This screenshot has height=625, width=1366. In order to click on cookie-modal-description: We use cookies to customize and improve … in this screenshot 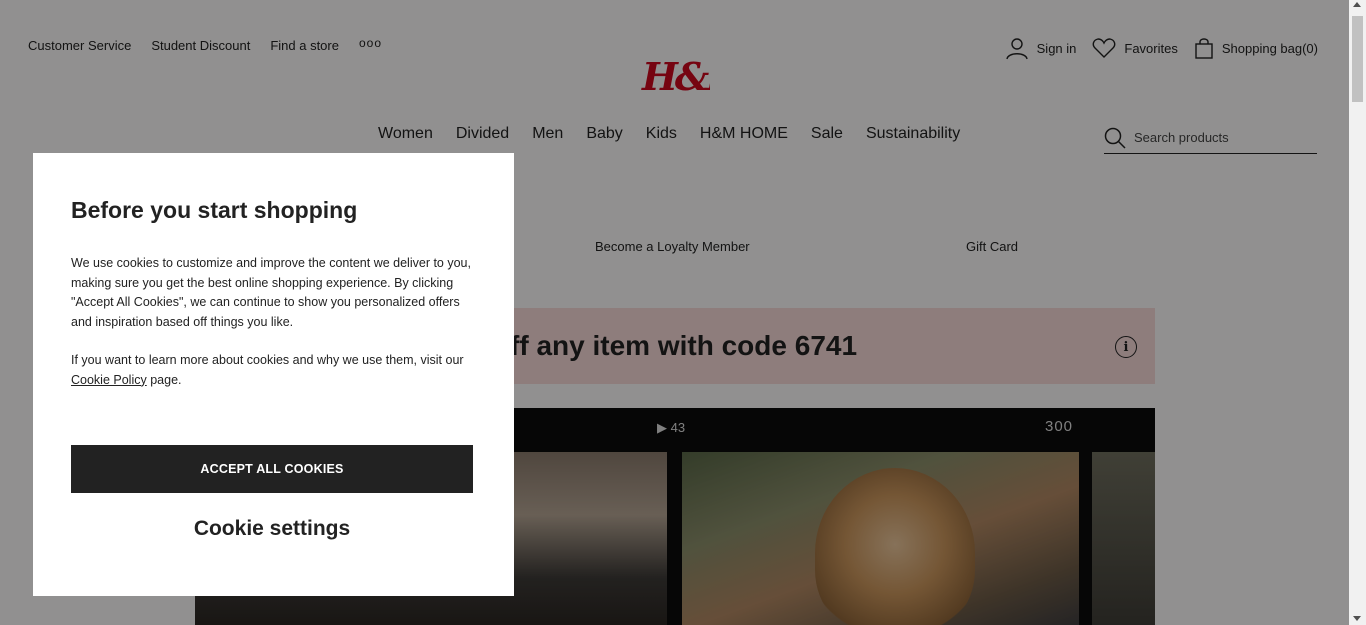, I will do `click(271, 292)`.